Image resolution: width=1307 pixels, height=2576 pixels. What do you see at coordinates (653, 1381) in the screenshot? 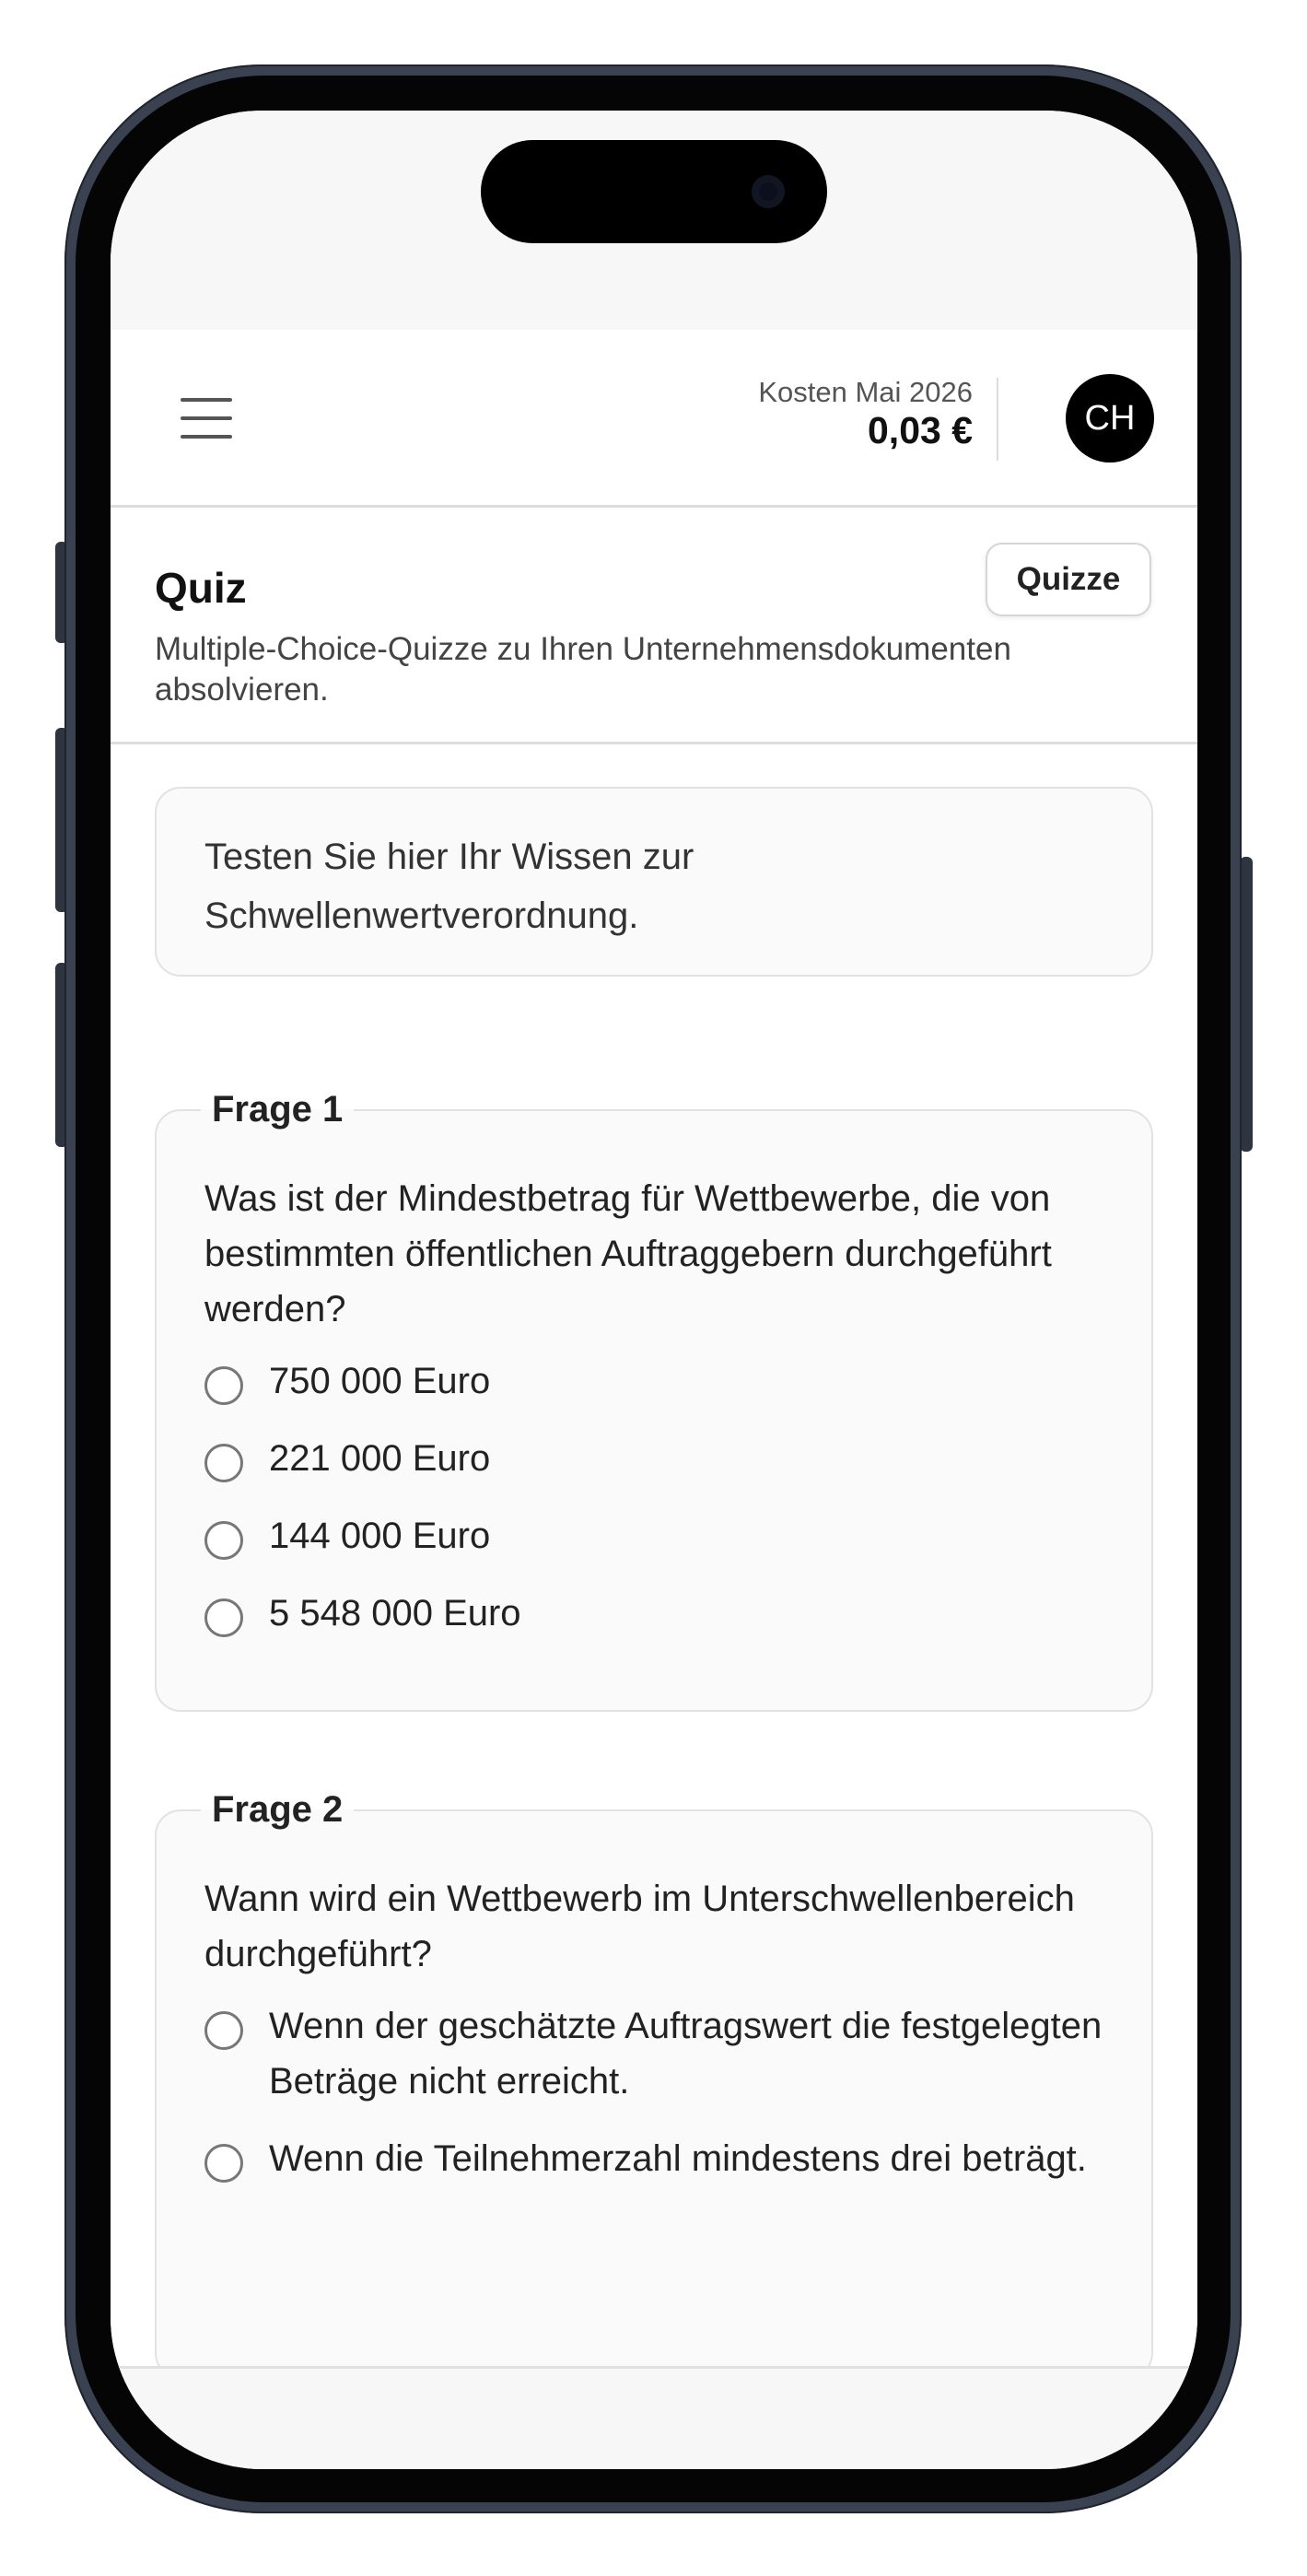
I see `answer-option: 750 000 Euro` at bounding box center [653, 1381].